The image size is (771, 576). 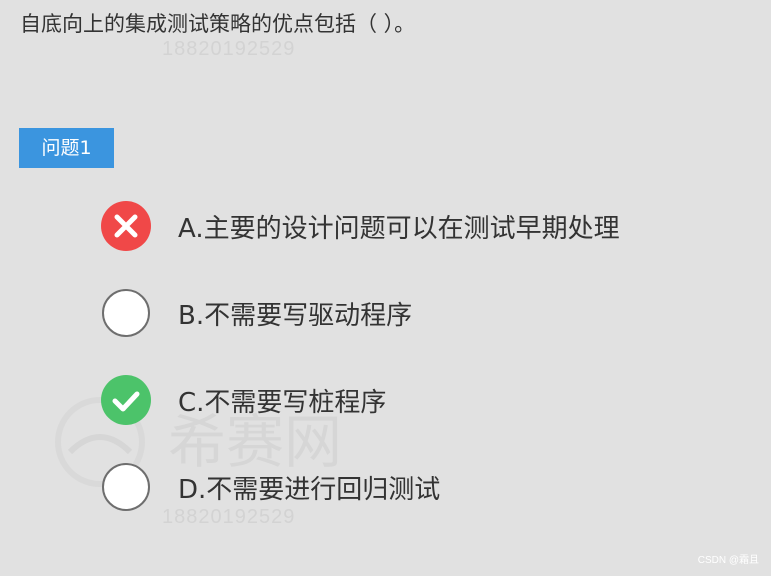 I want to click on footer-credit: CSDN @霜且, so click(x=728, y=560).